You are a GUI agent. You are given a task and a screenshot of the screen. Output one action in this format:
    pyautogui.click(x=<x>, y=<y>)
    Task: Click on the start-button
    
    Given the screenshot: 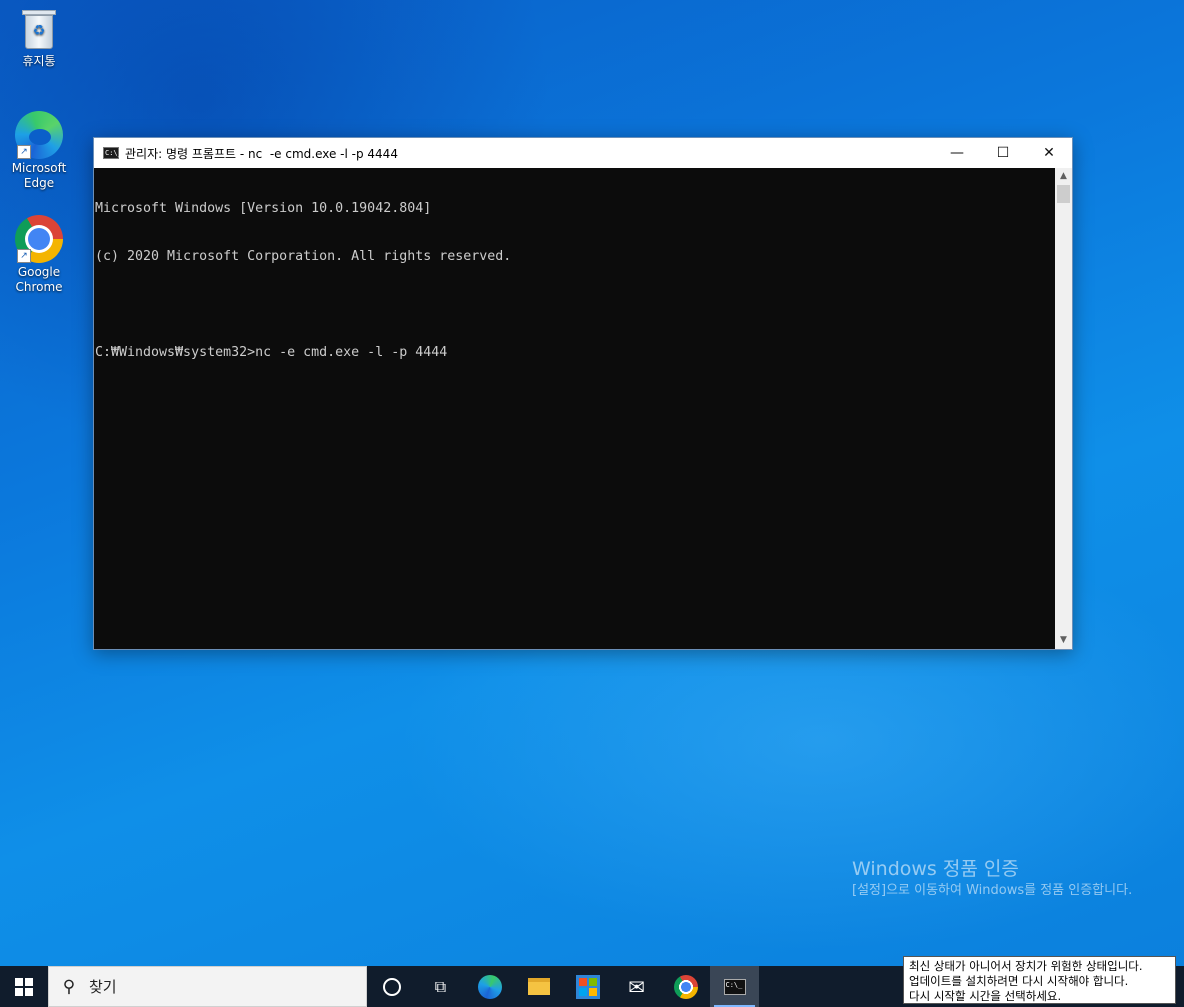 What is the action you would take?
    pyautogui.click(x=24, y=986)
    